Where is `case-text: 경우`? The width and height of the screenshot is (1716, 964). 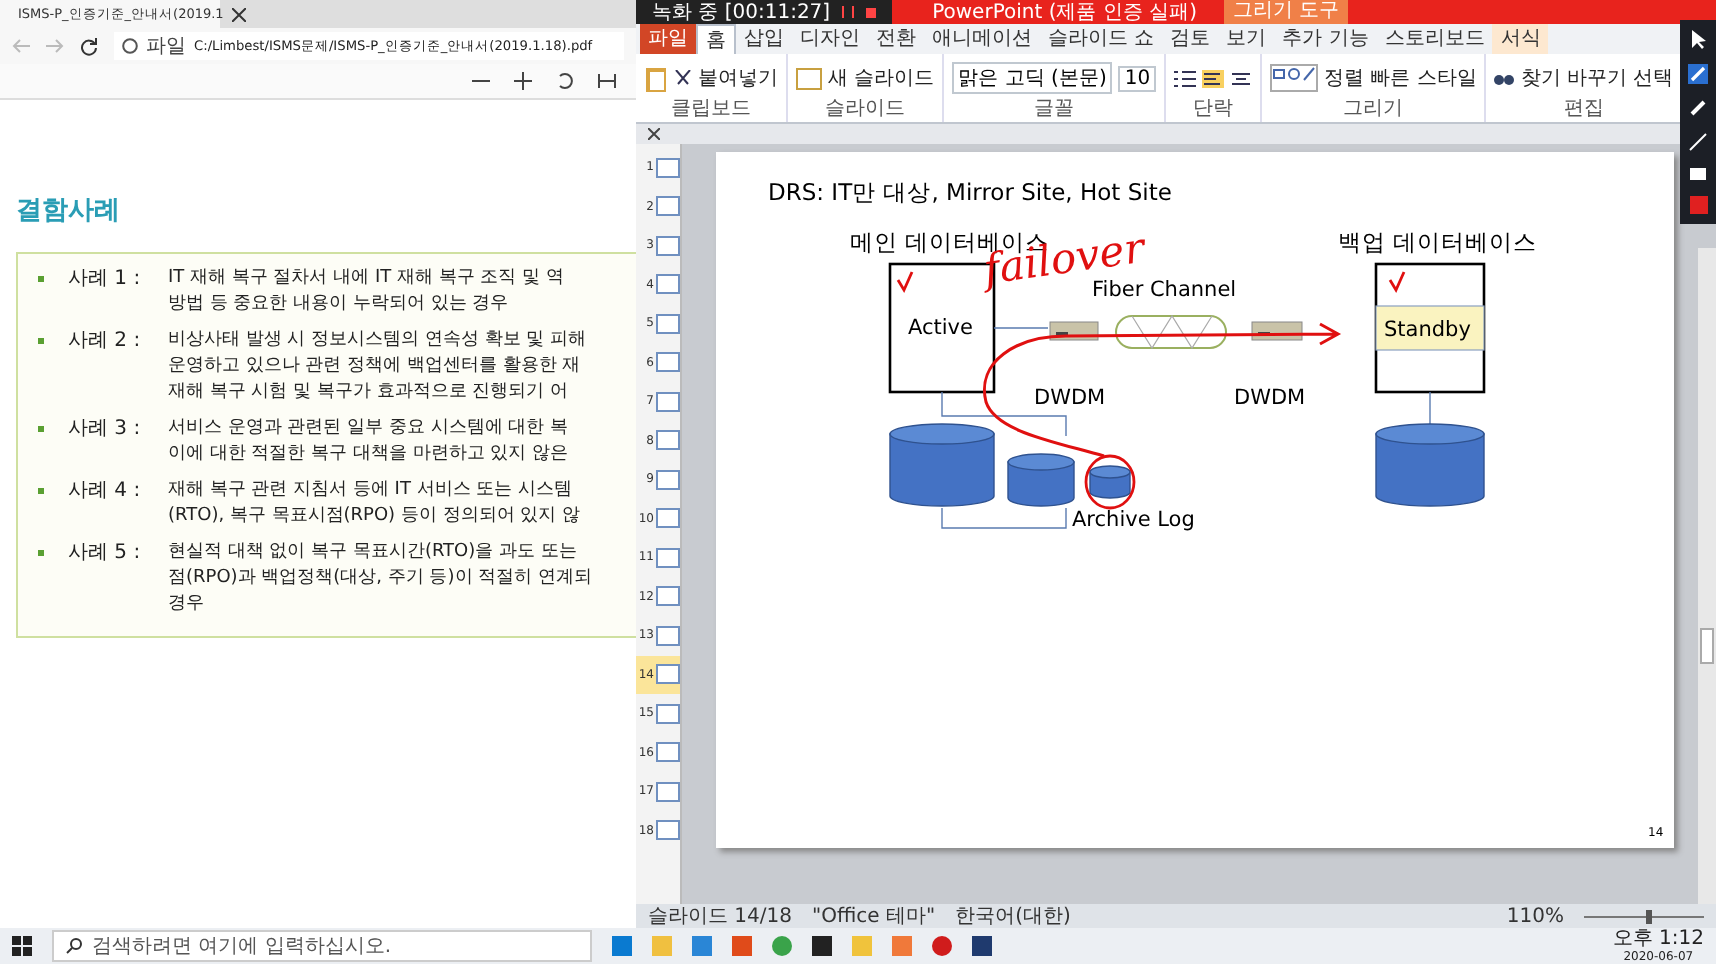
case-text: 경우 is located at coordinates (187, 605).